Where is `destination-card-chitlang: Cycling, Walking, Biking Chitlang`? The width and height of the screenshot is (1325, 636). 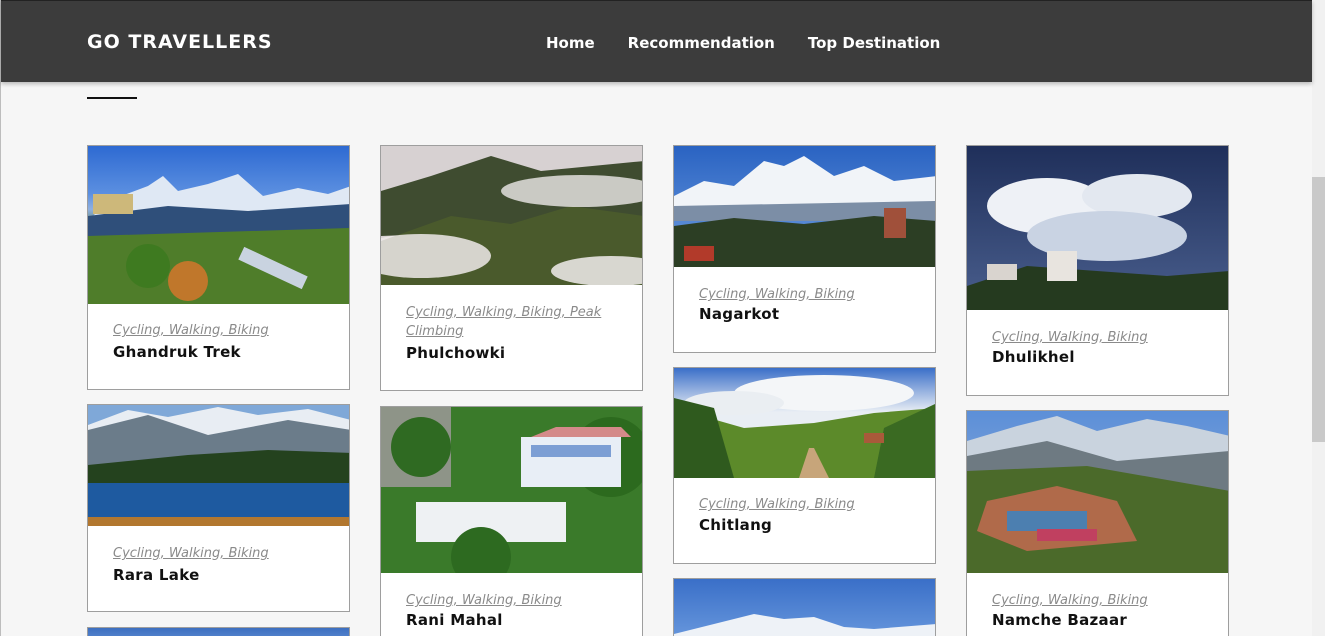
destination-card-chitlang: Cycling, Walking, Biking Chitlang is located at coordinates (804, 465).